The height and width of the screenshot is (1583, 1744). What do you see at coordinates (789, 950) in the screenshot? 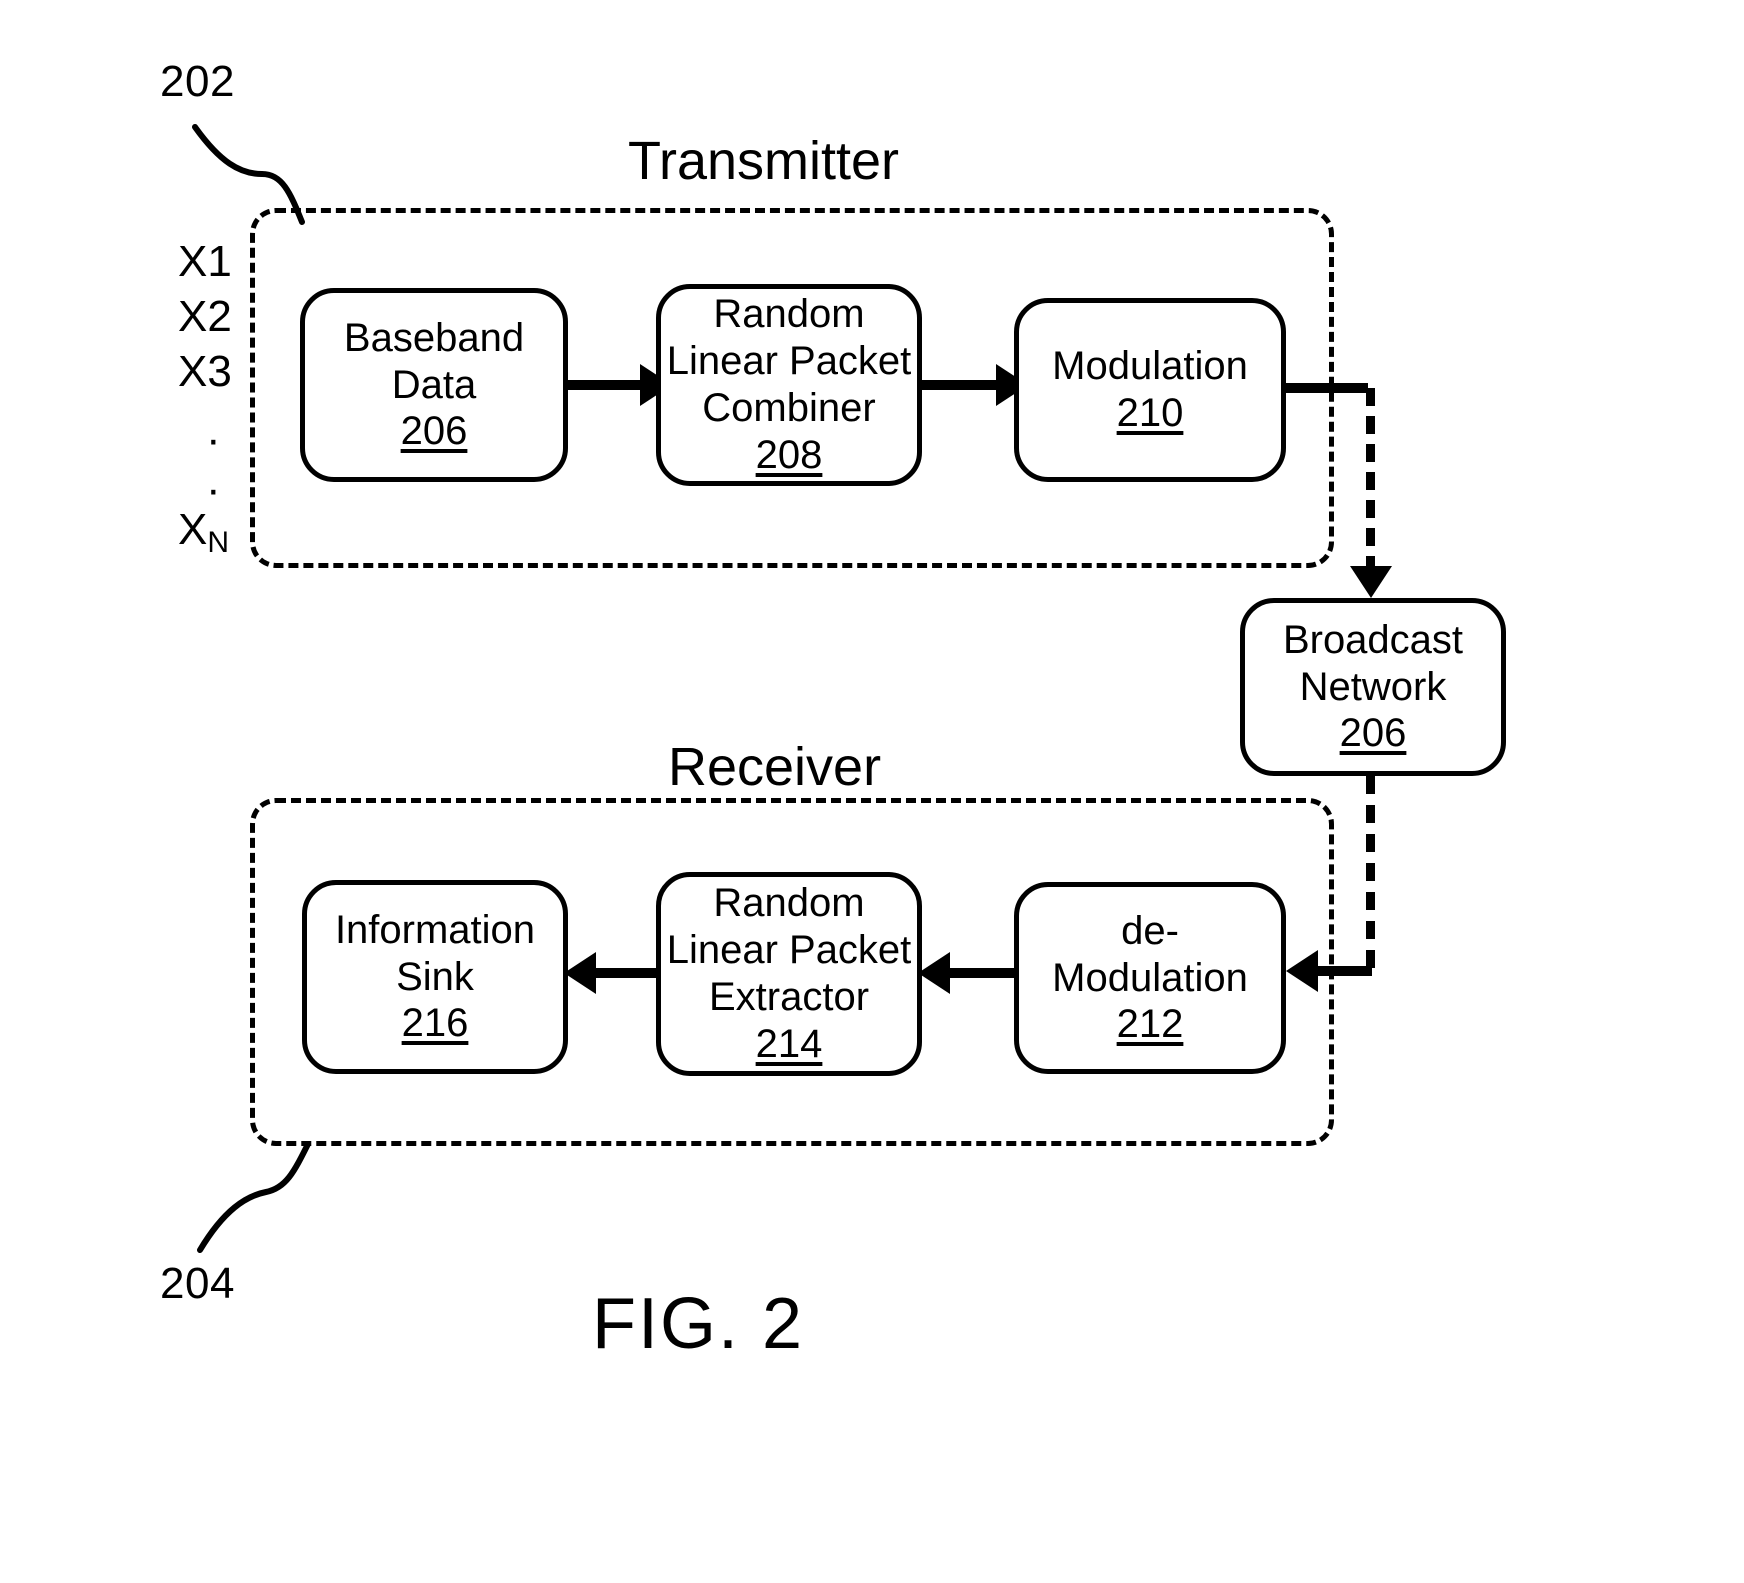
I see `block-extractor-line-2: Linear Packet` at bounding box center [789, 950].